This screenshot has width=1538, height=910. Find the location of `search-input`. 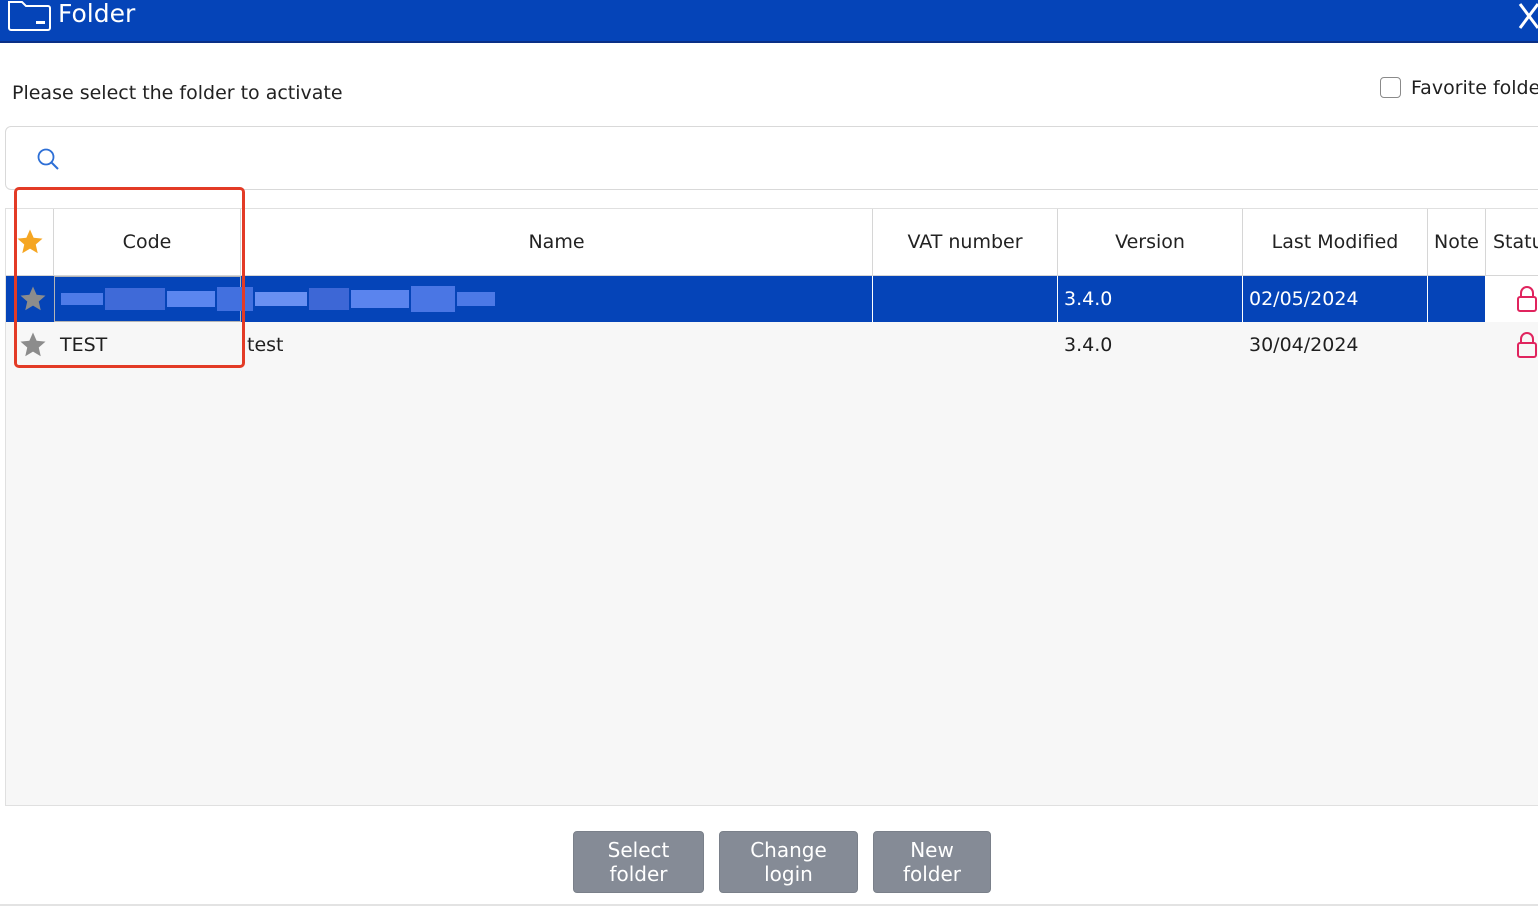

search-input is located at coordinates (772, 160).